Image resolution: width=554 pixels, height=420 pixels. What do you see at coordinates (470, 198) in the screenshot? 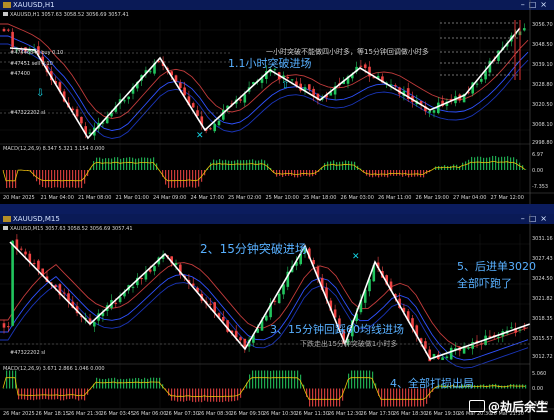
I see `time-tick: 27 Mar 04:00` at bounding box center [470, 198].